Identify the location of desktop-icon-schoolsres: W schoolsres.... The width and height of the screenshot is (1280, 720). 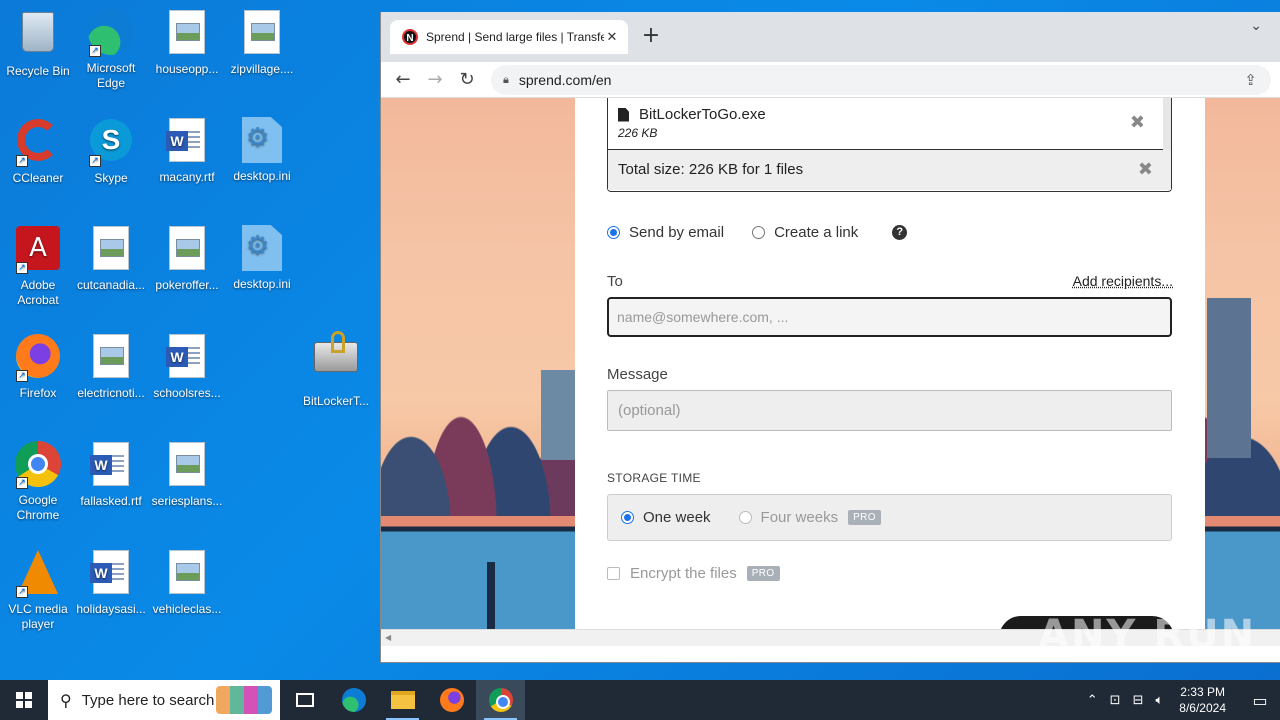
(187, 366).